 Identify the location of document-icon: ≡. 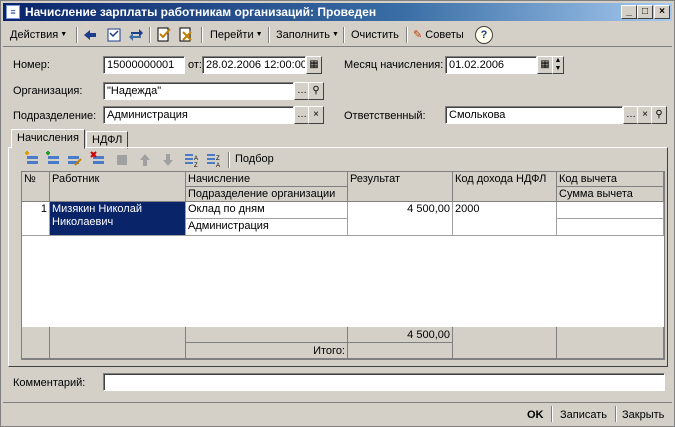
(13, 12).